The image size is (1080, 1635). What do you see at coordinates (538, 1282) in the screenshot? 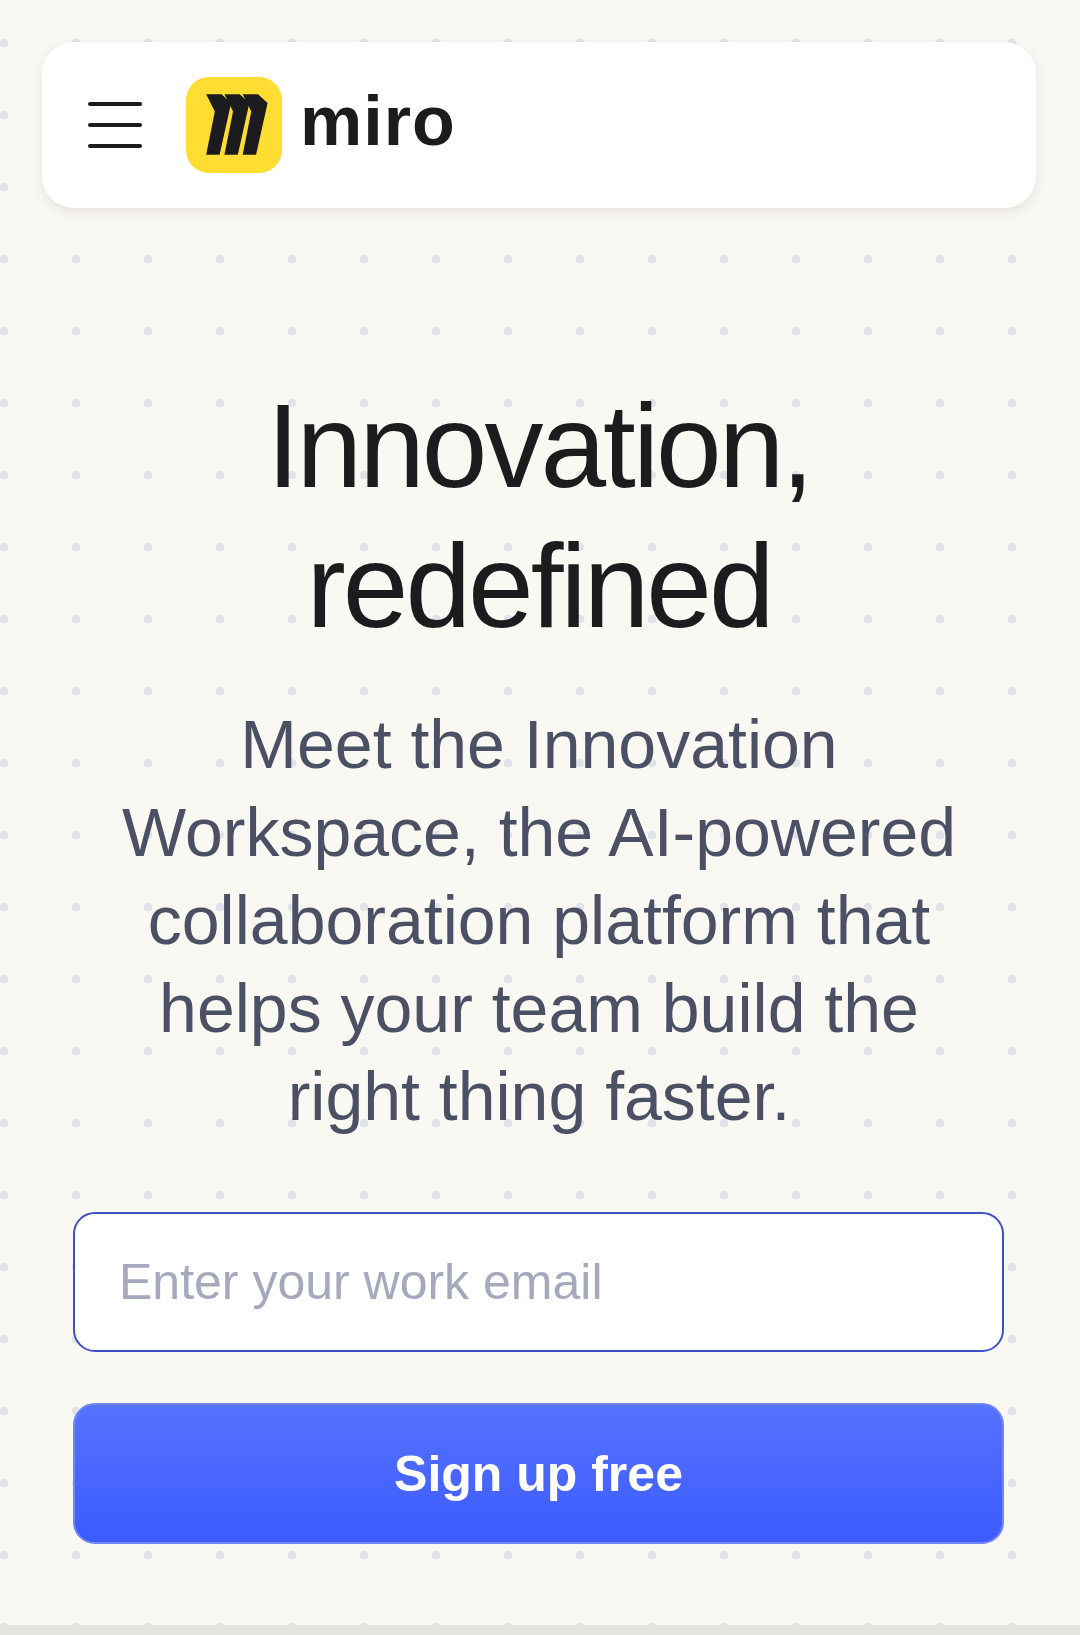
I see `email-input: Enter your work email` at bounding box center [538, 1282].